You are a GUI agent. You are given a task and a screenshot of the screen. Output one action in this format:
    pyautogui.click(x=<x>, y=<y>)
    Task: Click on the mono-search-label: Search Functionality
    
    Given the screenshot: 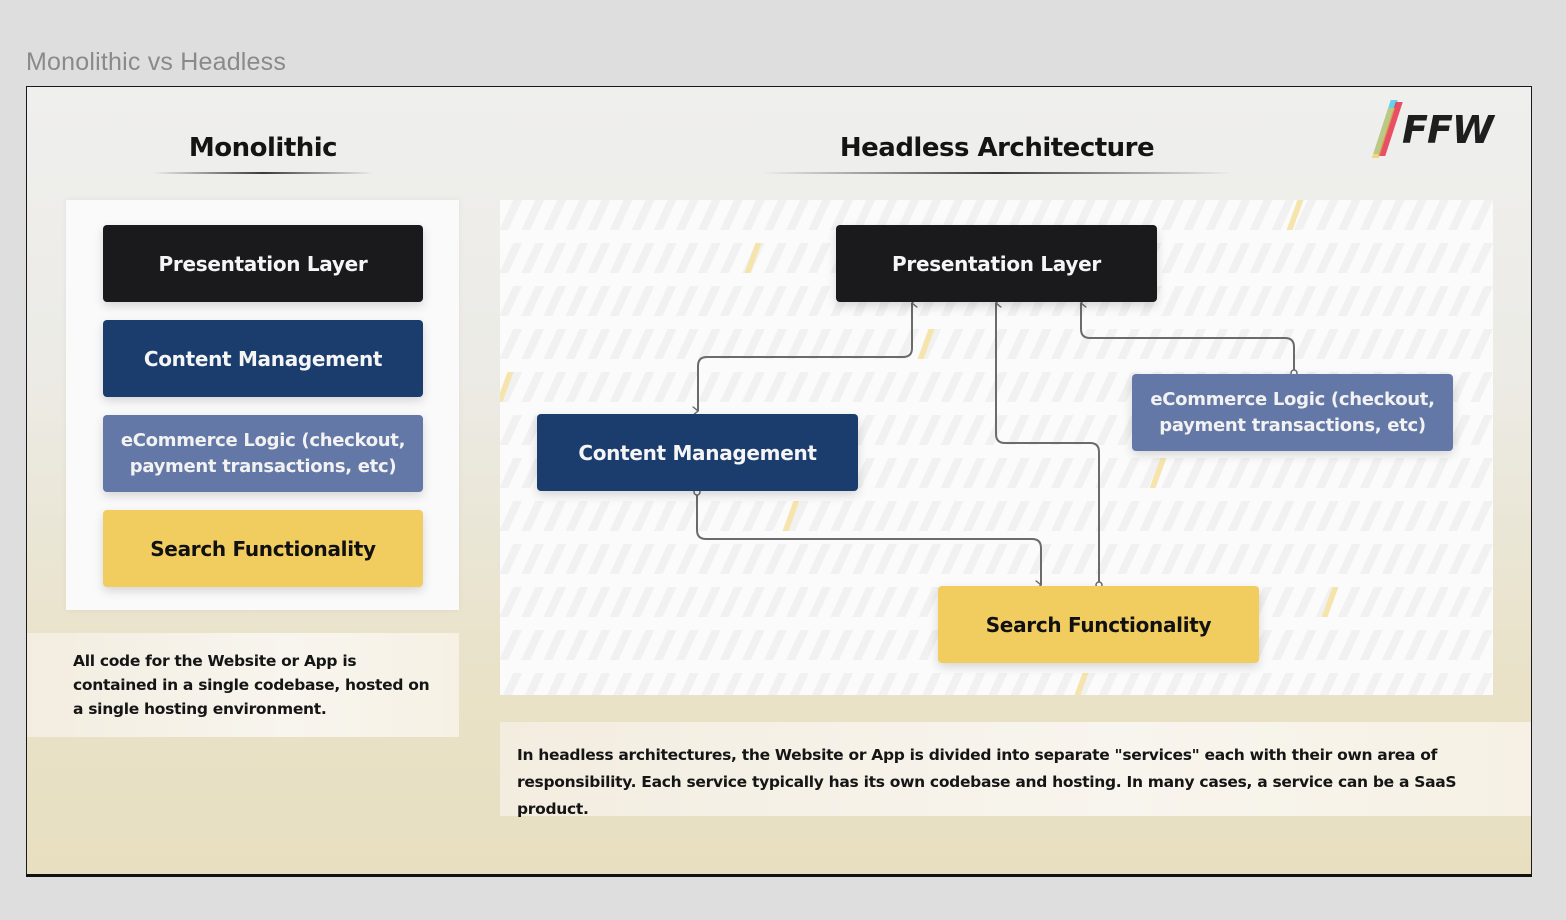 What is the action you would take?
    pyautogui.click(x=263, y=548)
    